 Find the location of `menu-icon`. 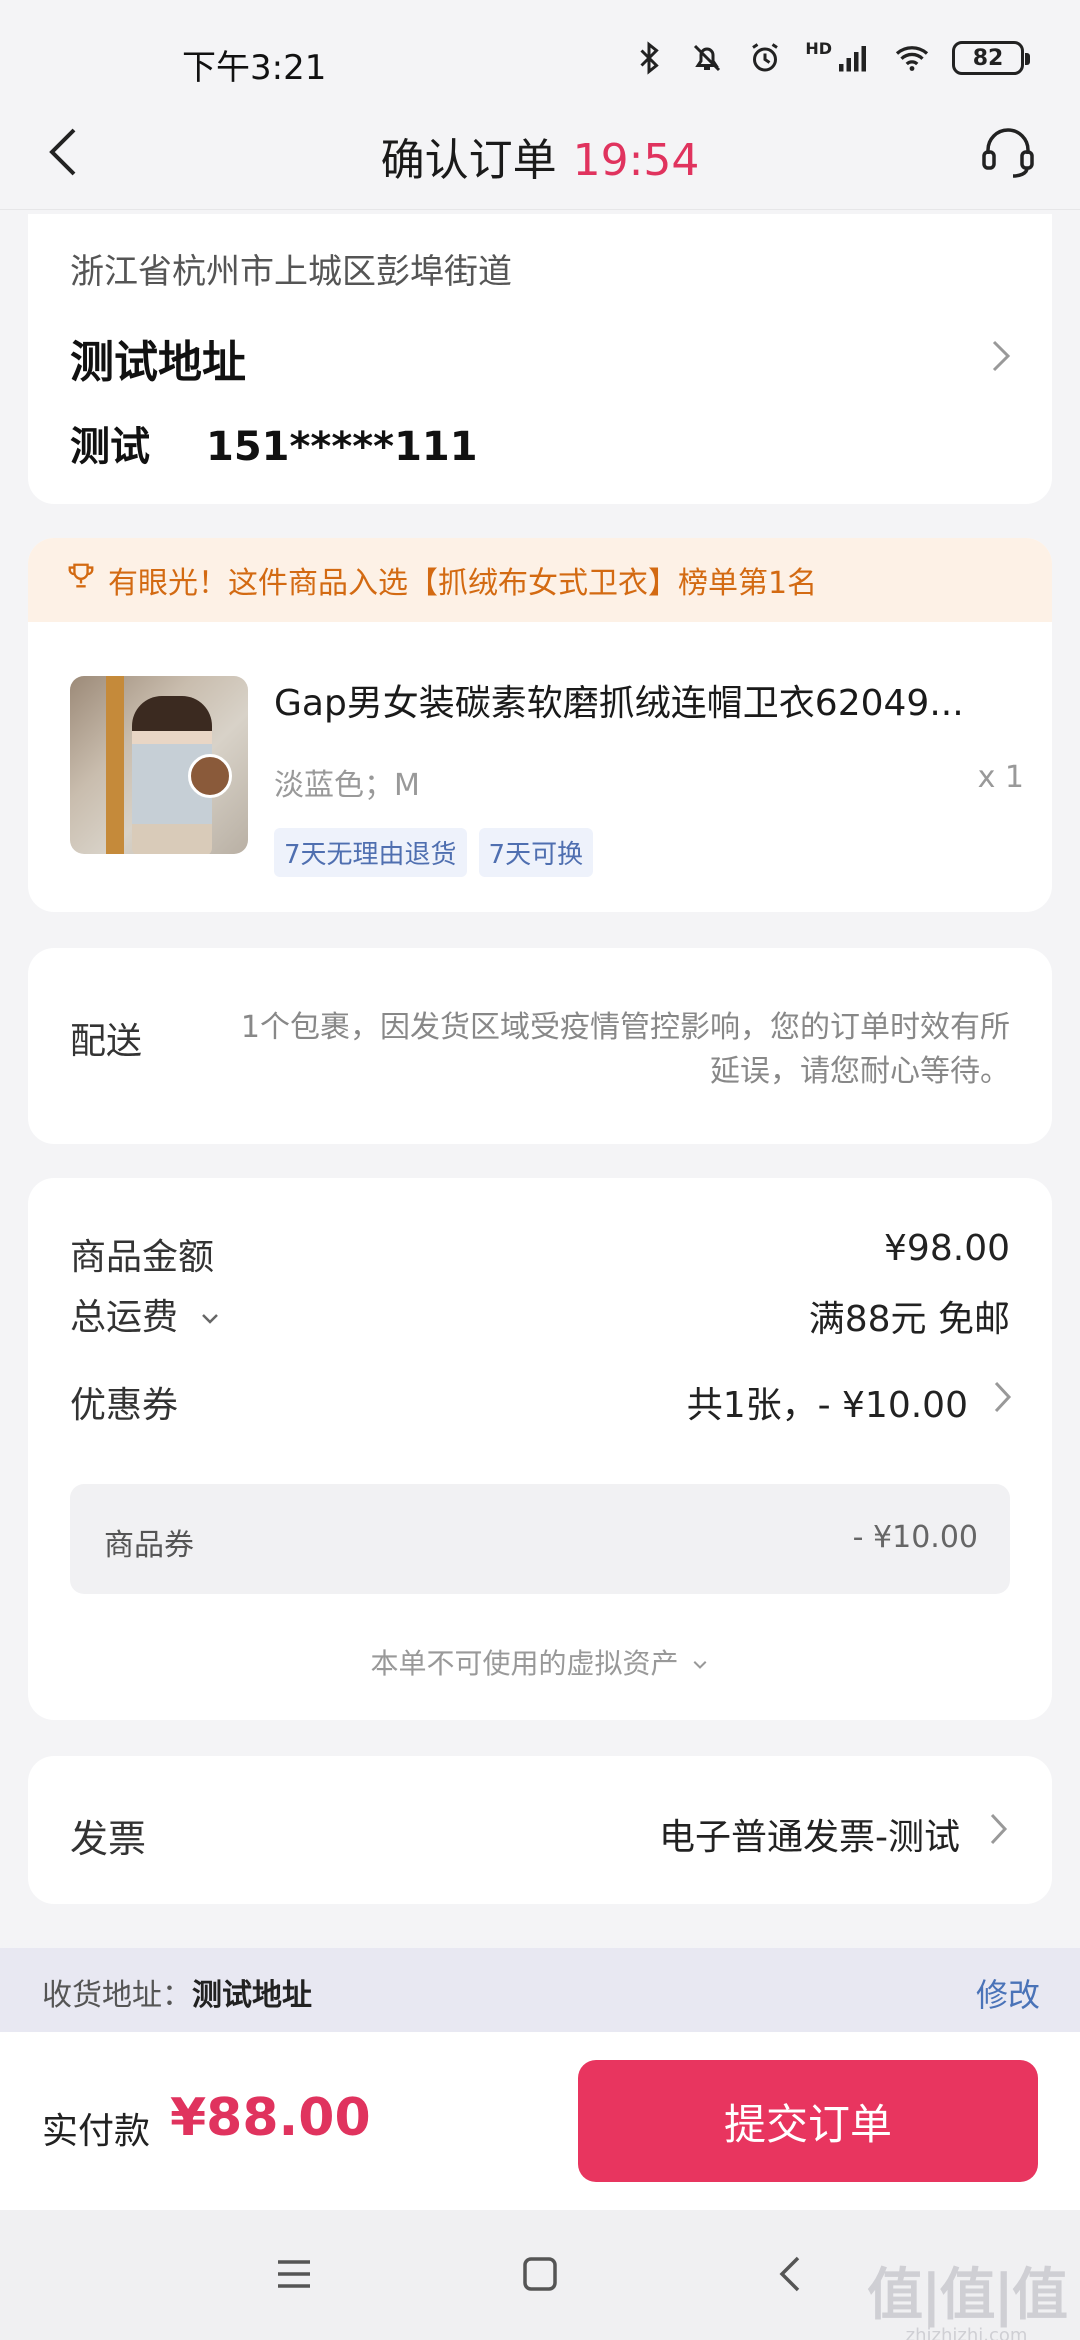

menu-icon is located at coordinates (294, 2274).